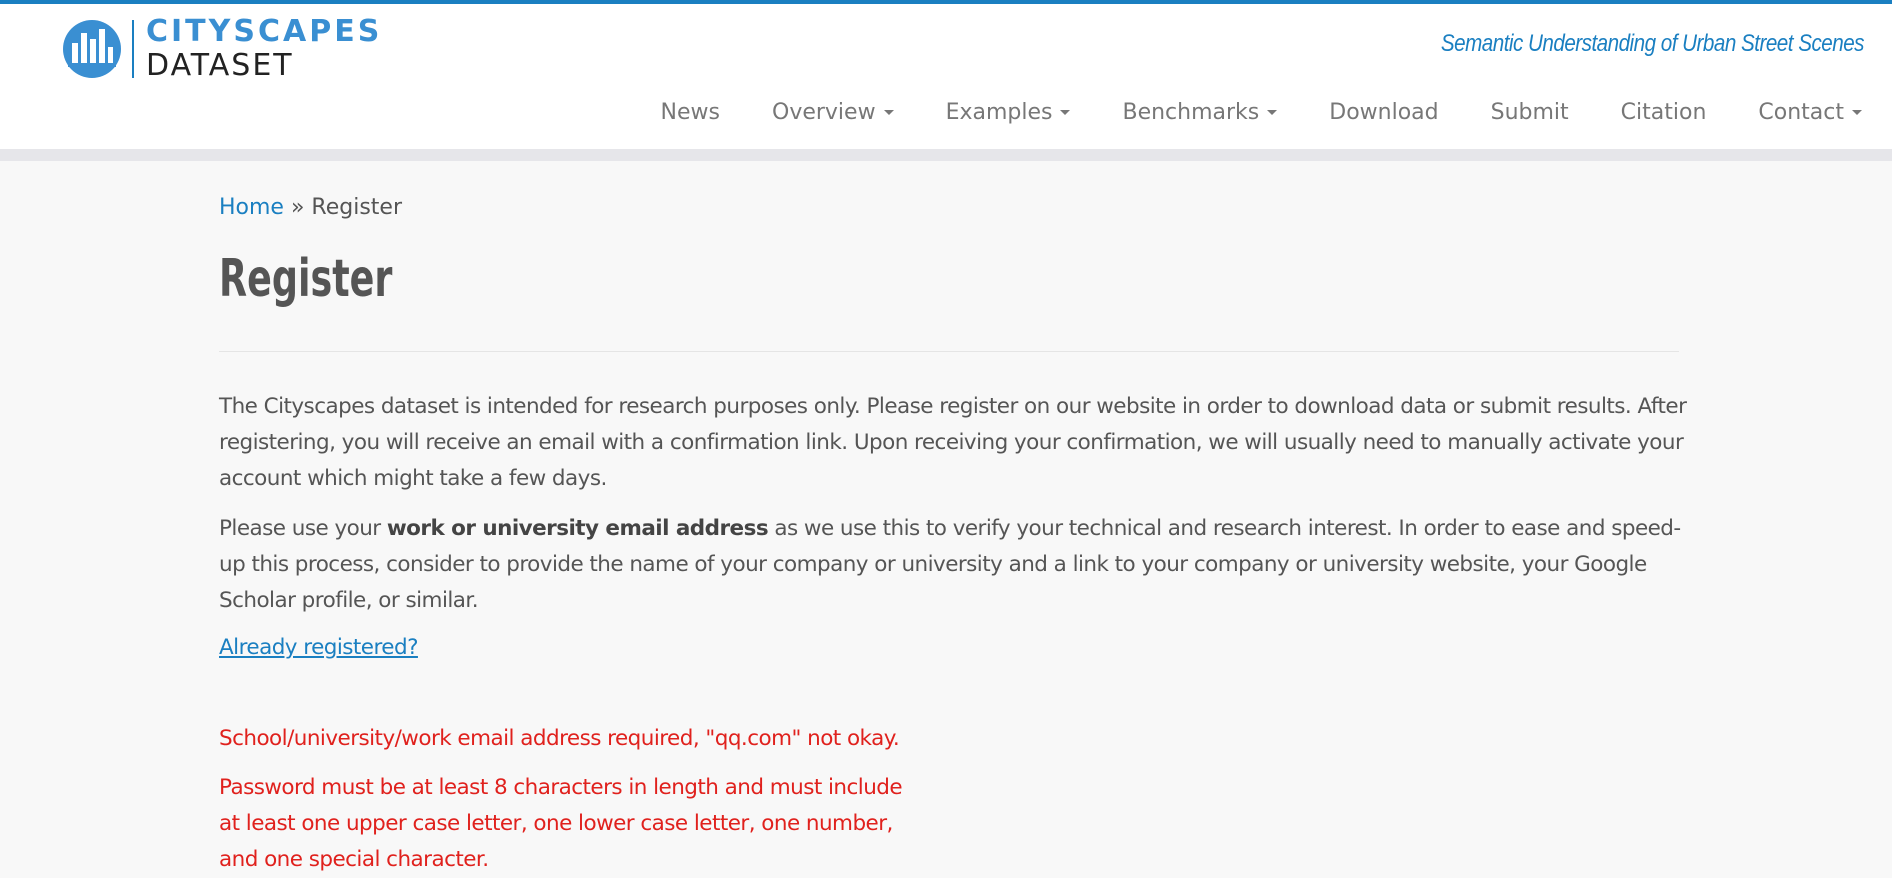 The height and width of the screenshot is (878, 1892). Describe the element at coordinates (356, 207) in the screenshot. I see `breadcrumb-current: Register` at that location.